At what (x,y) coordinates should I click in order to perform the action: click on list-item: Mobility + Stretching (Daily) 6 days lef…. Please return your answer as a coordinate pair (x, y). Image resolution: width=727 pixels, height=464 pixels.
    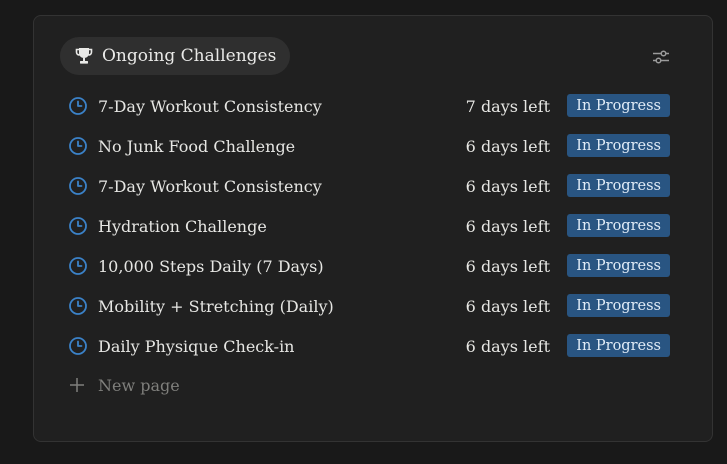
    Looking at the image, I should click on (373, 306).